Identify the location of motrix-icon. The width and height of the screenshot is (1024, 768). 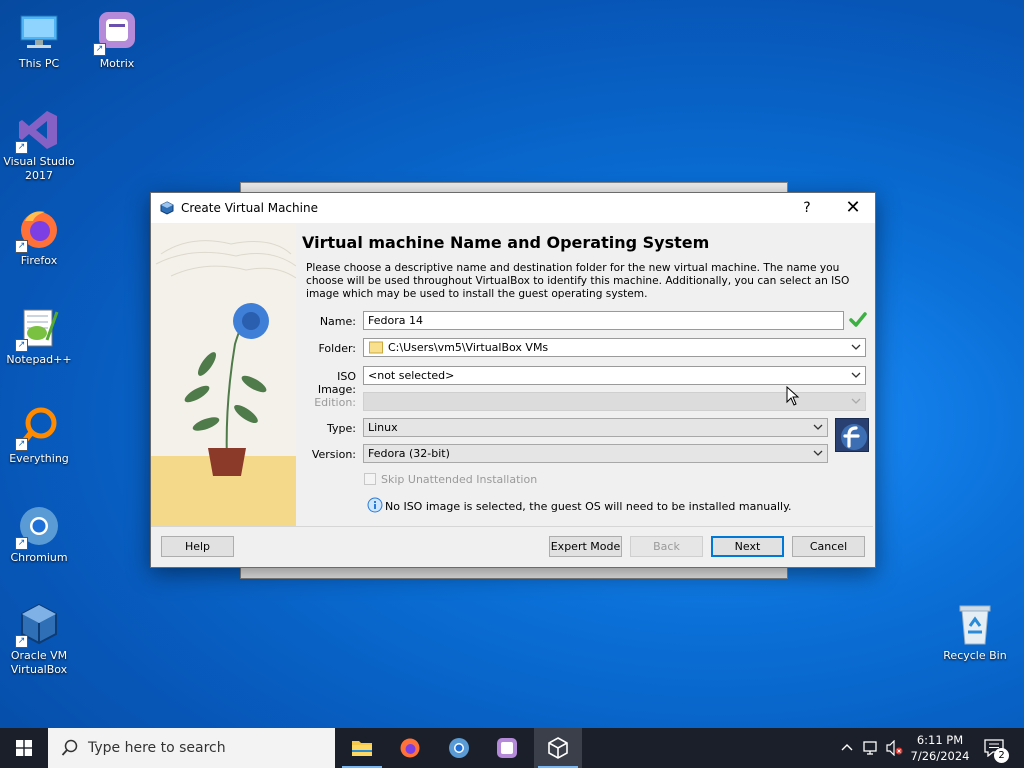
(507, 748).